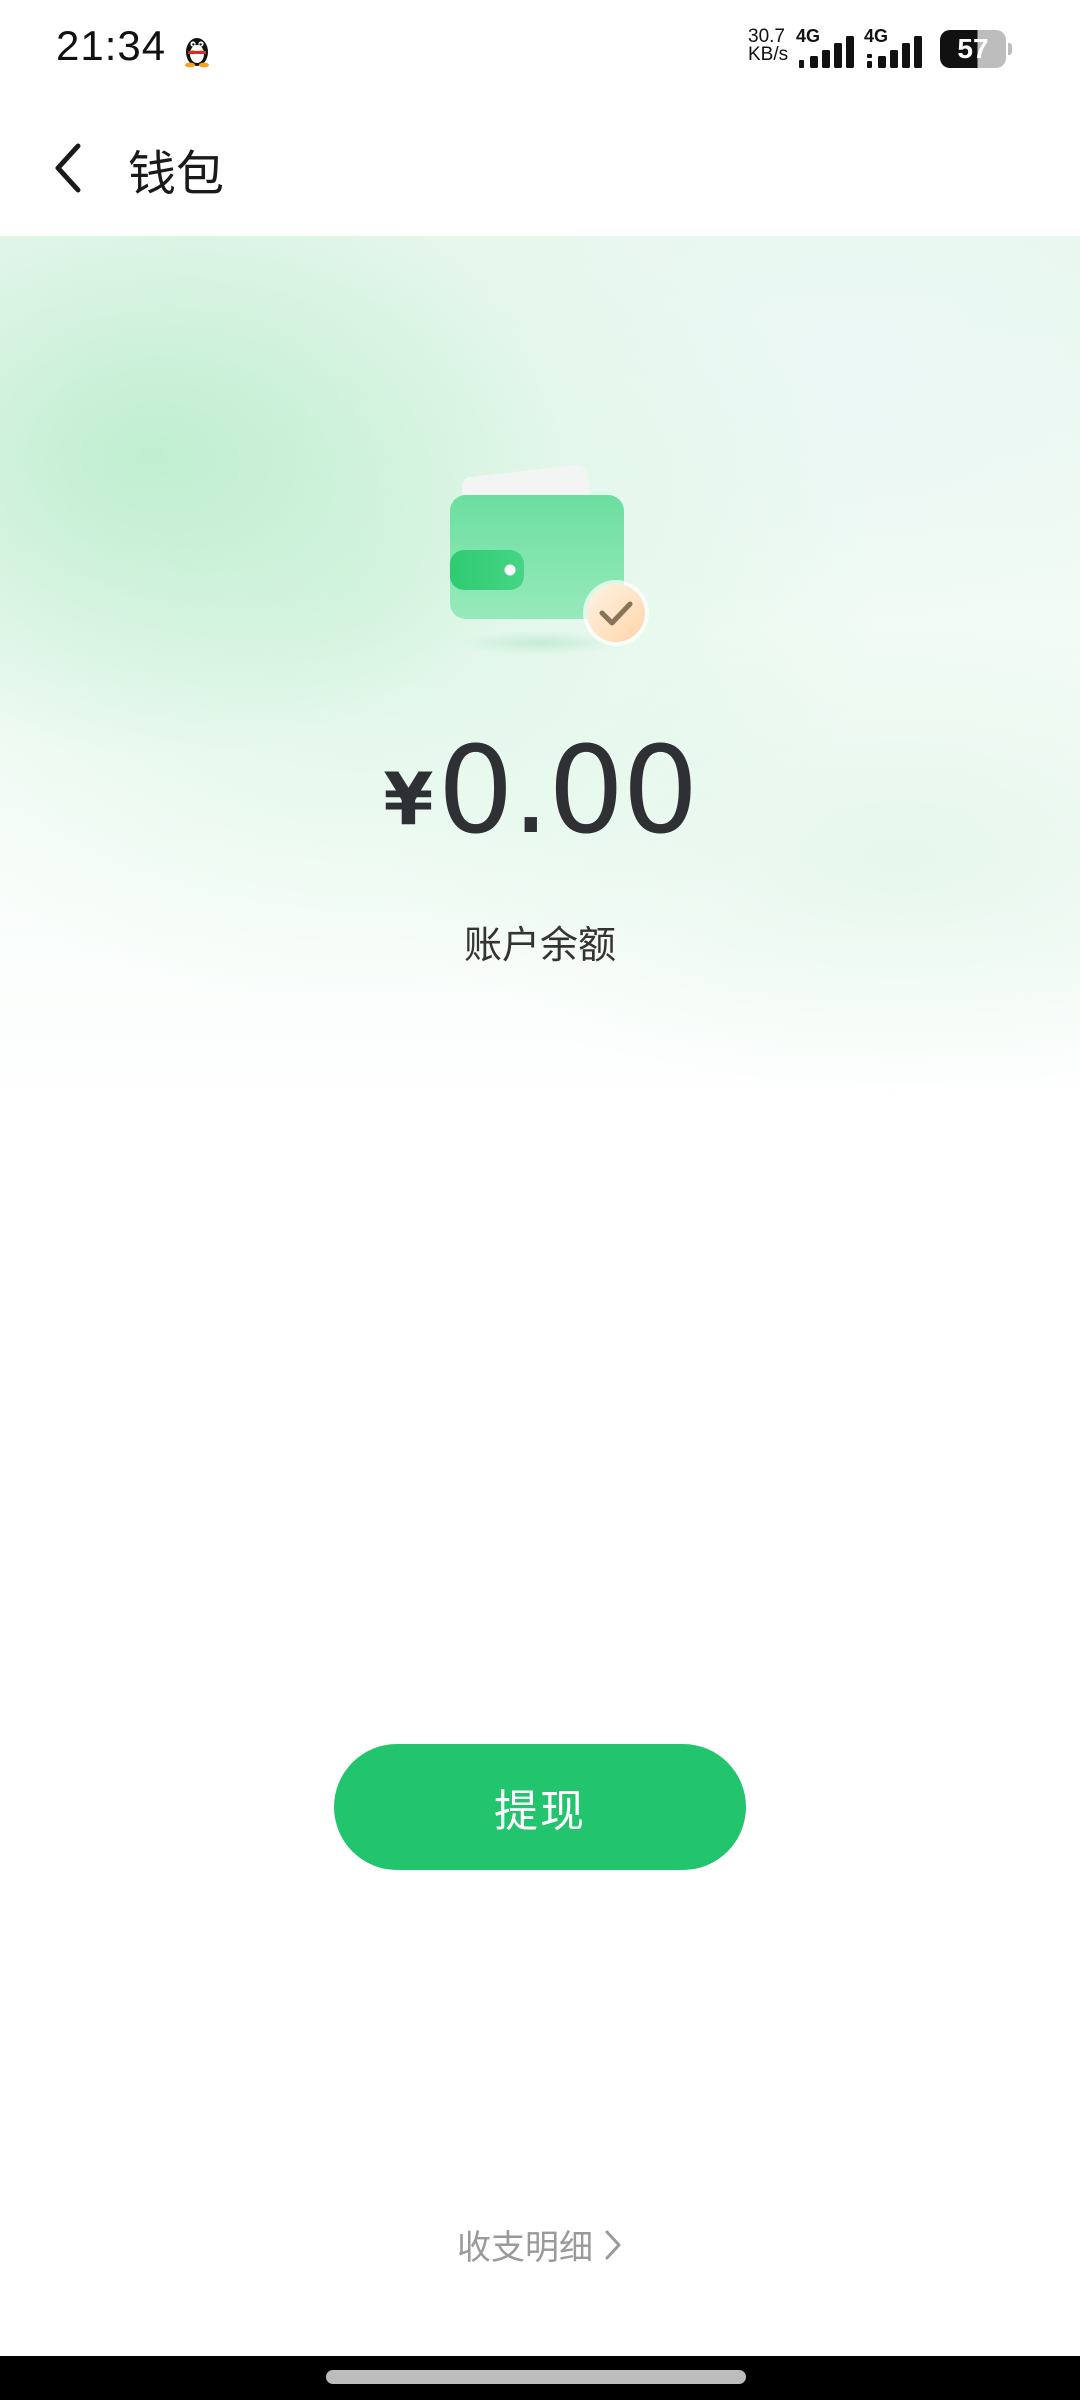  What do you see at coordinates (525, 2248) in the screenshot?
I see `transaction-details-label: 收支明细` at bounding box center [525, 2248].